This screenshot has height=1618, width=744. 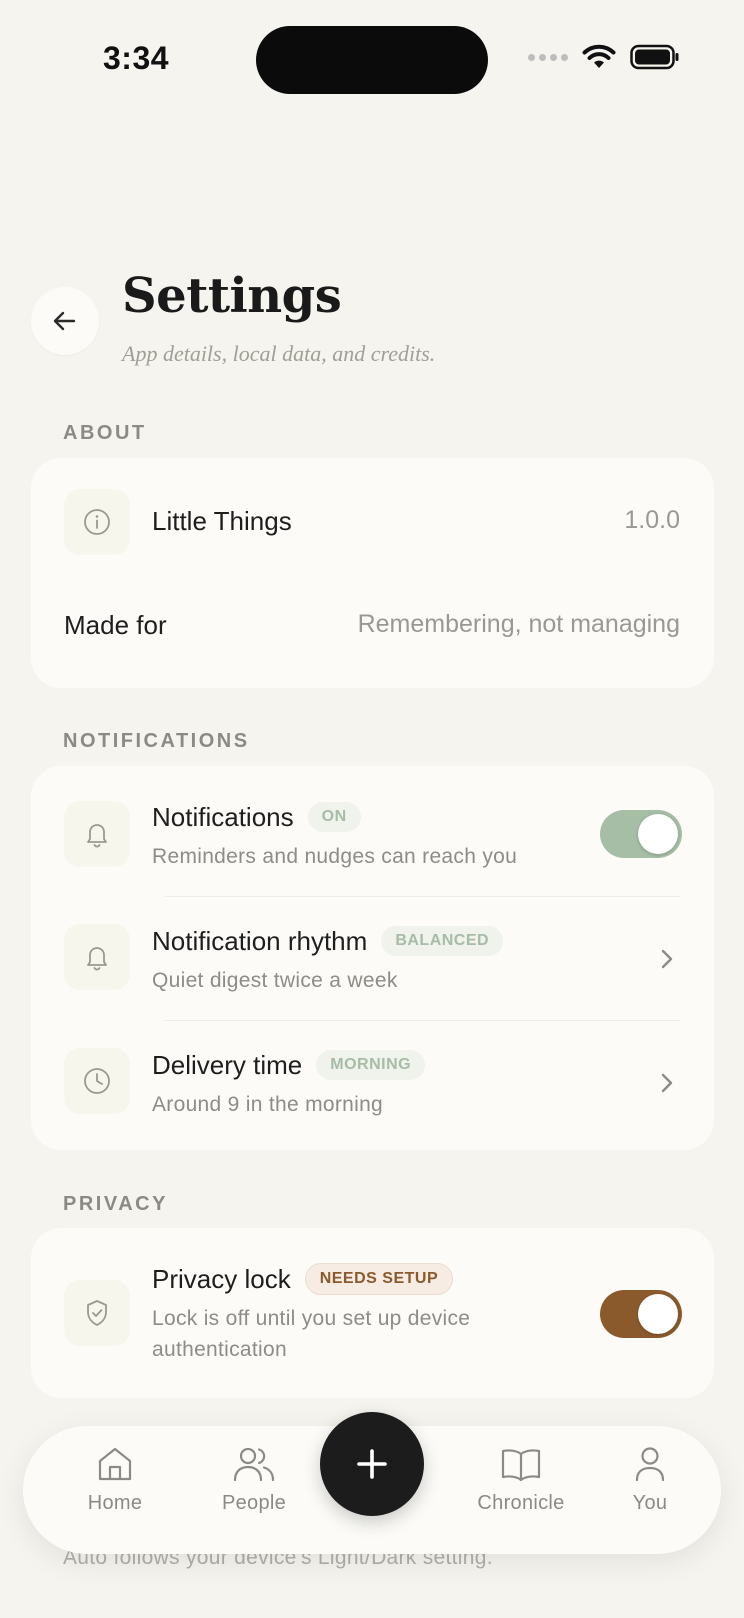 I want to click on status-badge-needs-setup: NEEDS SETUP, so click(x=379, y=1279).